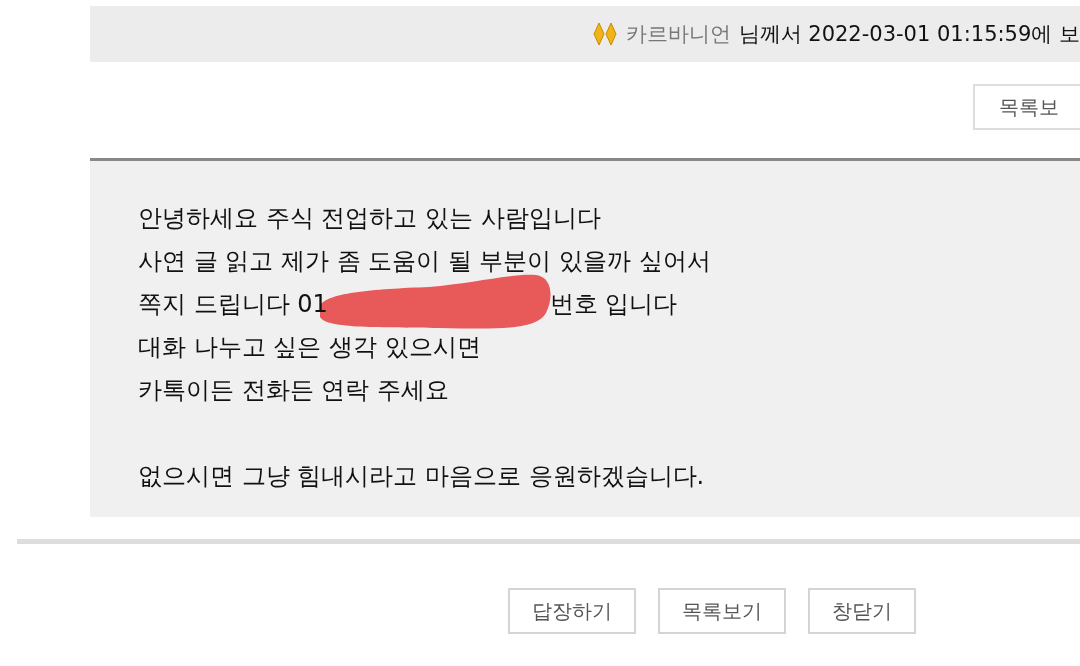 This screenshot has height=666, width=1080. What do you see at coordinates (1026, 107) in the screenshot?
I see `list-button: 목록보` at bounding box center [1026, 107].